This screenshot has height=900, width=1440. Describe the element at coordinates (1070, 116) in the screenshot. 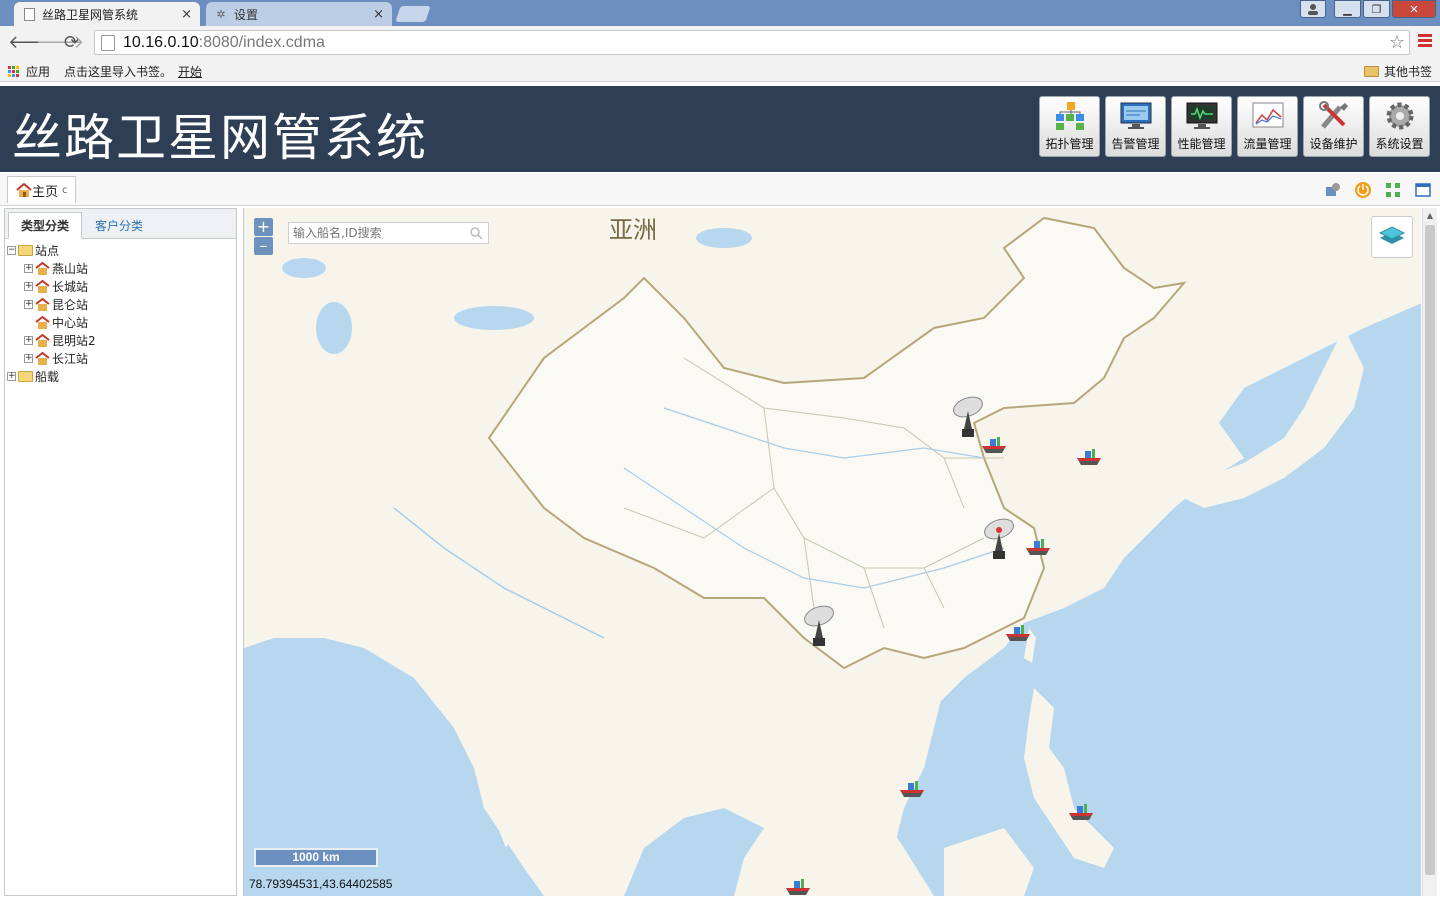

I see `topology-icon` at that location.